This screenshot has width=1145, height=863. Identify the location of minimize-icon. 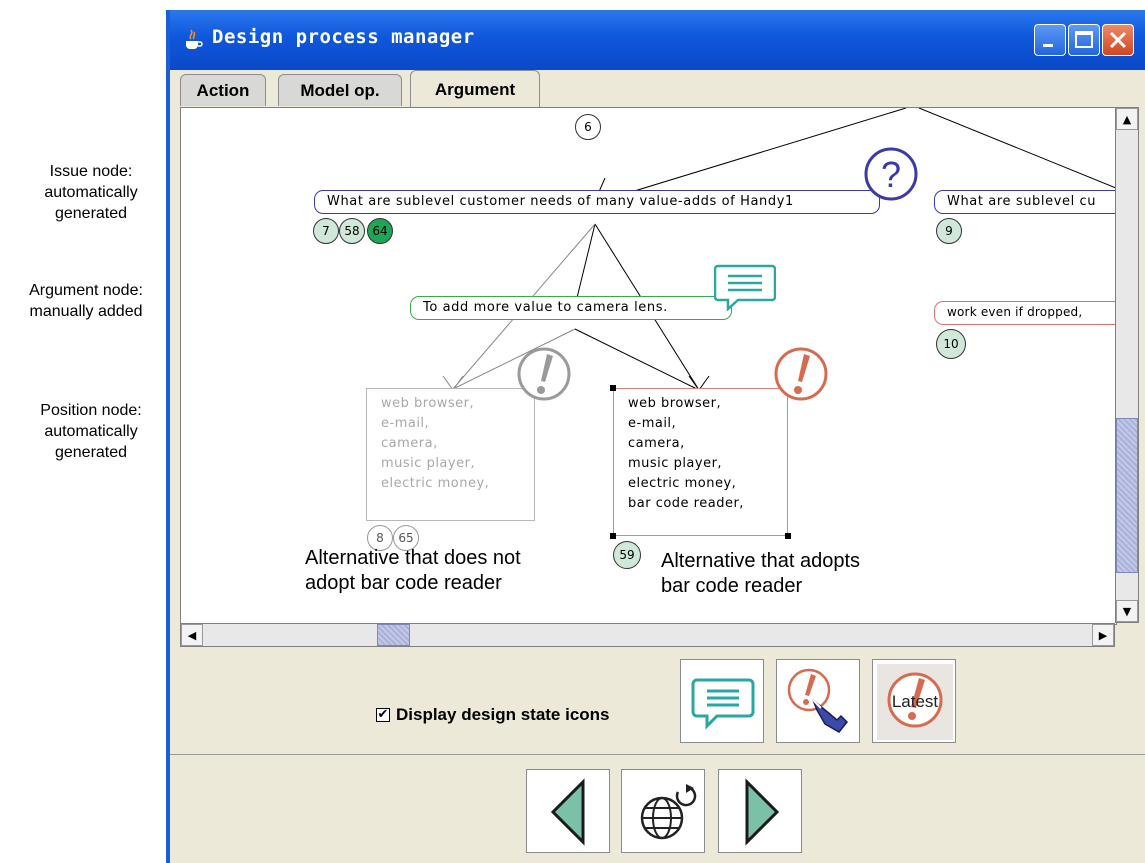
(1048, 45).